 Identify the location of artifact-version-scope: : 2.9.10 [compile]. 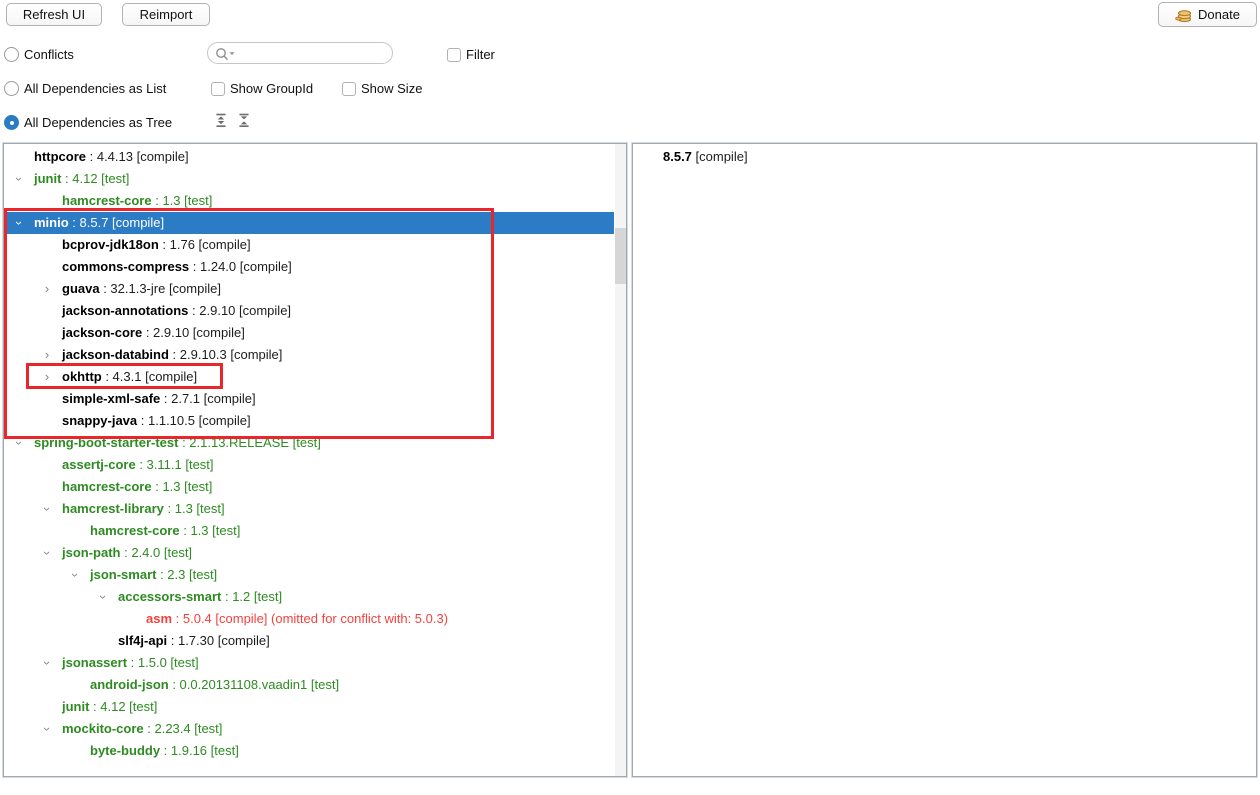
(240, 310).